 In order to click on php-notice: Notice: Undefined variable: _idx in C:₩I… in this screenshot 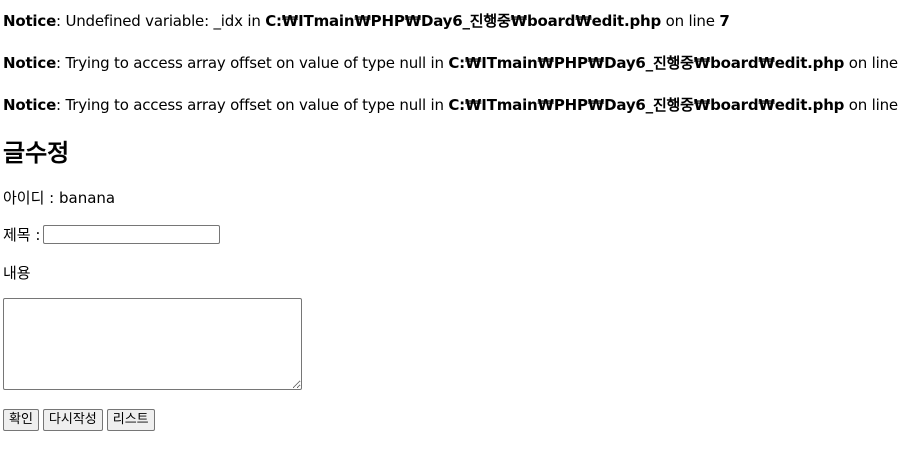, I will do `click(366, 20)`.